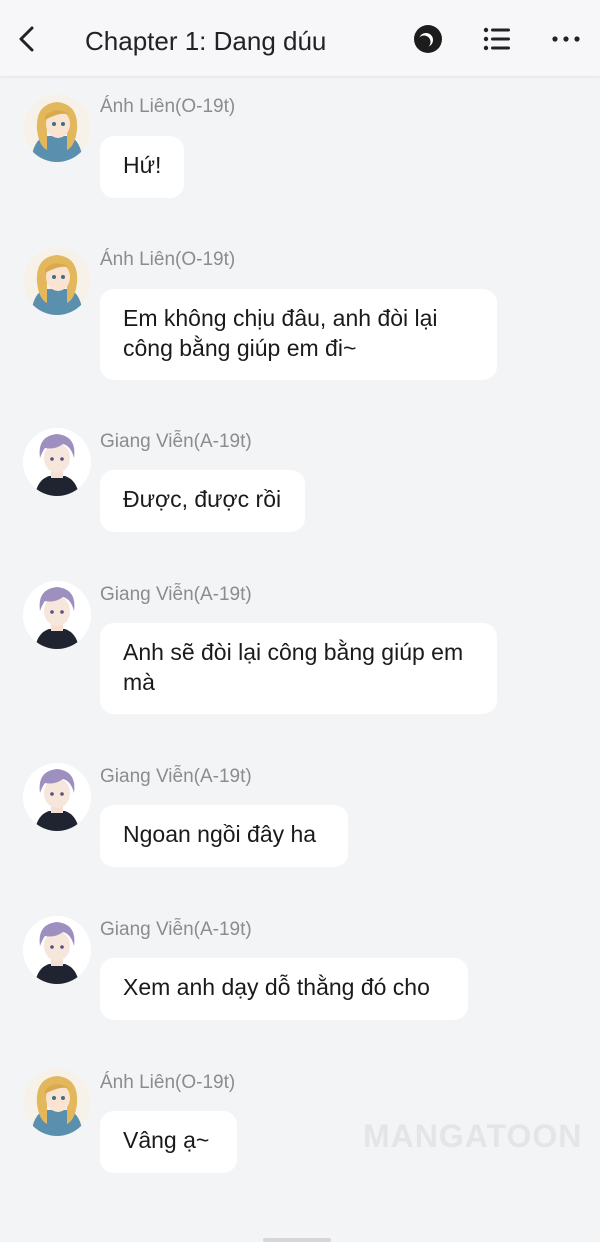 This screenshot has width=600, height=1242. What do you see at coordinates (297, 1240) in the screenshot?
I see `home-indicator` at bounding box center [297, 1240].